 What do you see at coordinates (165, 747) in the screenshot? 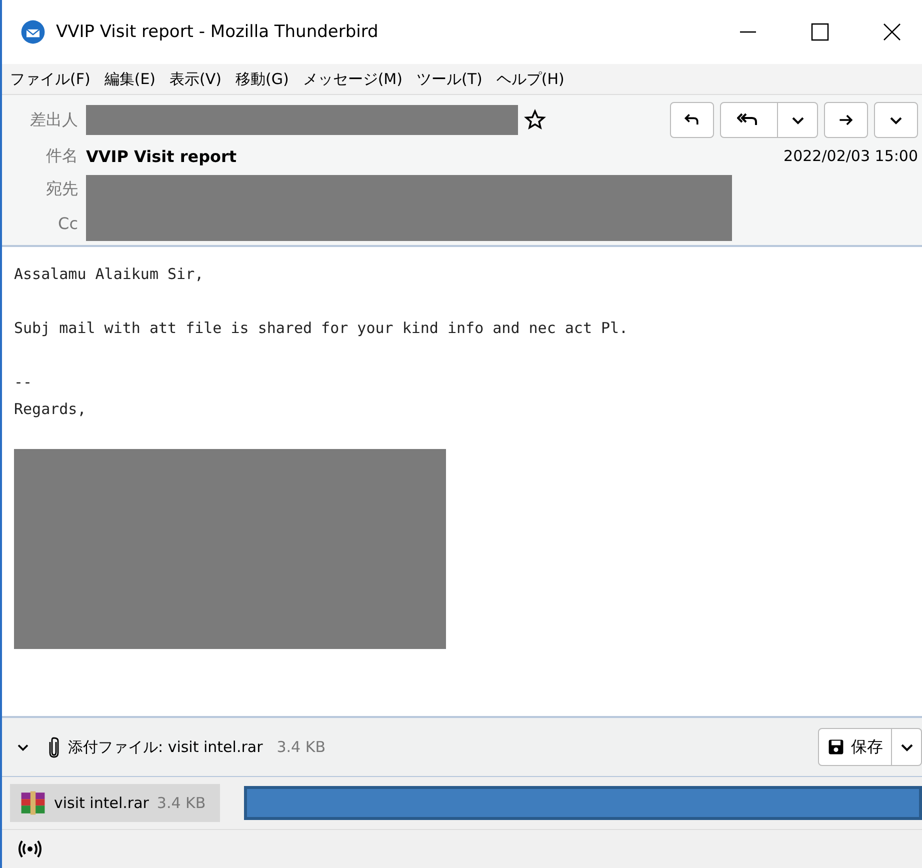
I see `attachment-label: 添付ファイル: visit intel.rar` at bounding box center [165, 747].